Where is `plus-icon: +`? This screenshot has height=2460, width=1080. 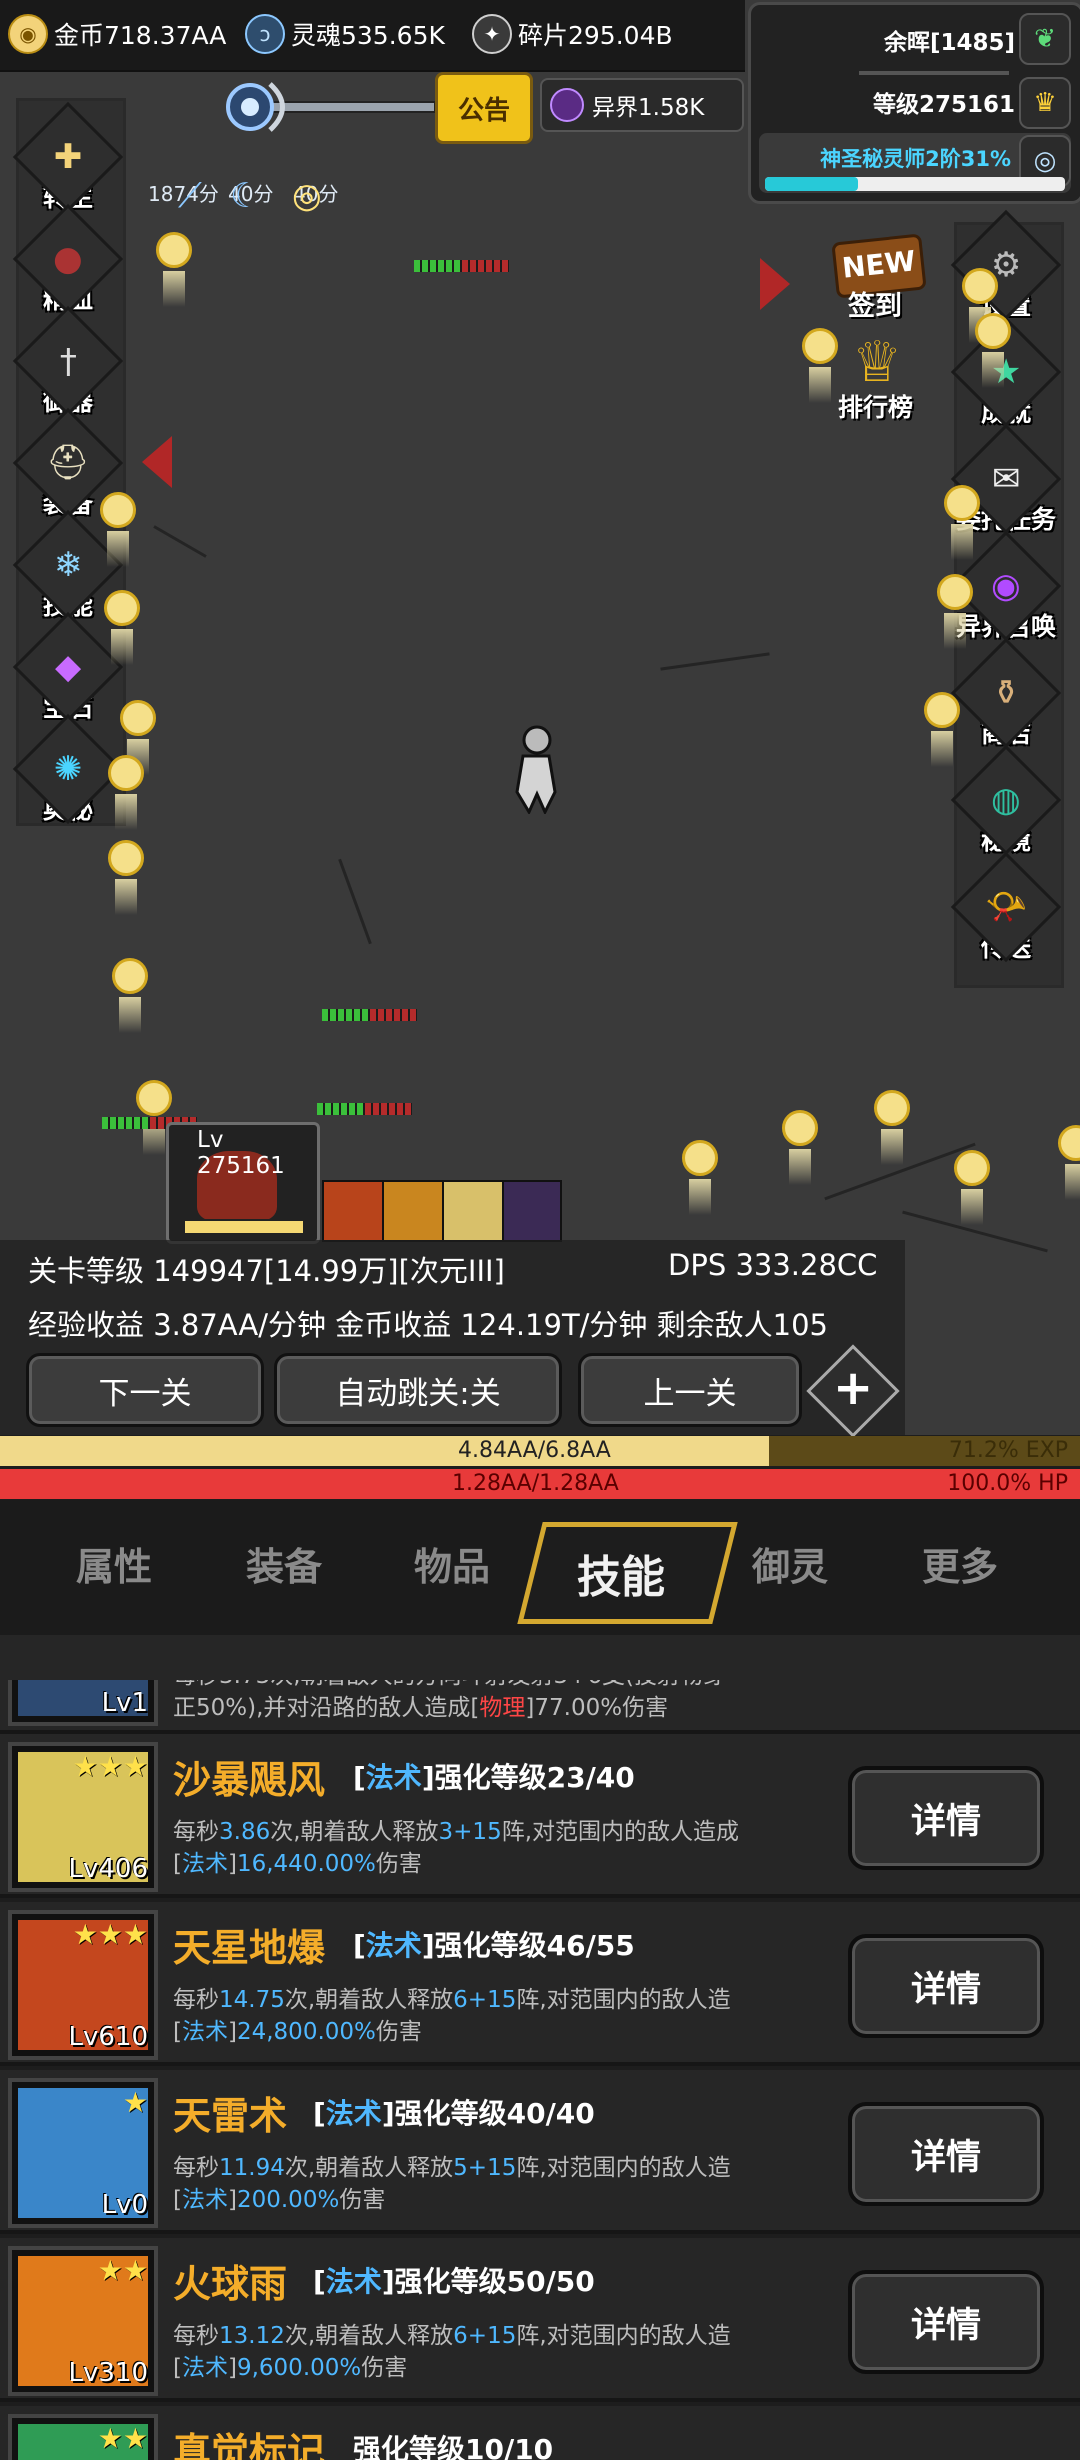 plus-icon: + is located at coordinates (853, 1388).